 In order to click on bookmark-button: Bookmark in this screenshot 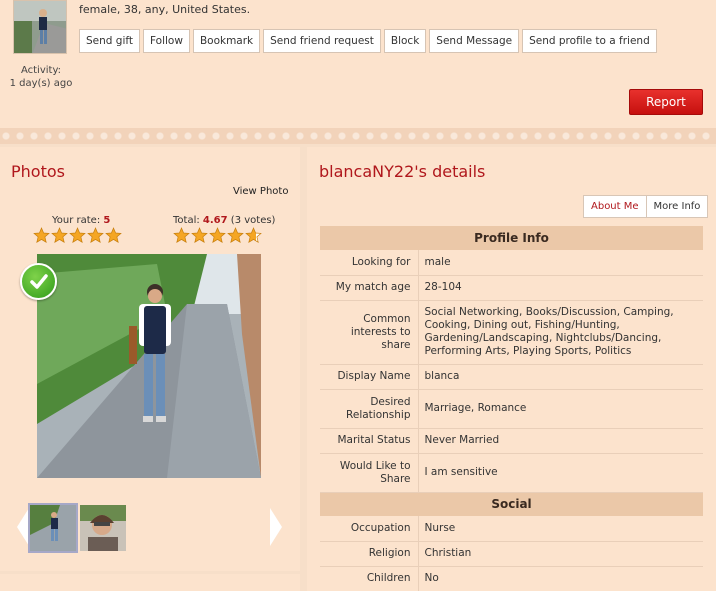, I will do `click(226, 41)`.